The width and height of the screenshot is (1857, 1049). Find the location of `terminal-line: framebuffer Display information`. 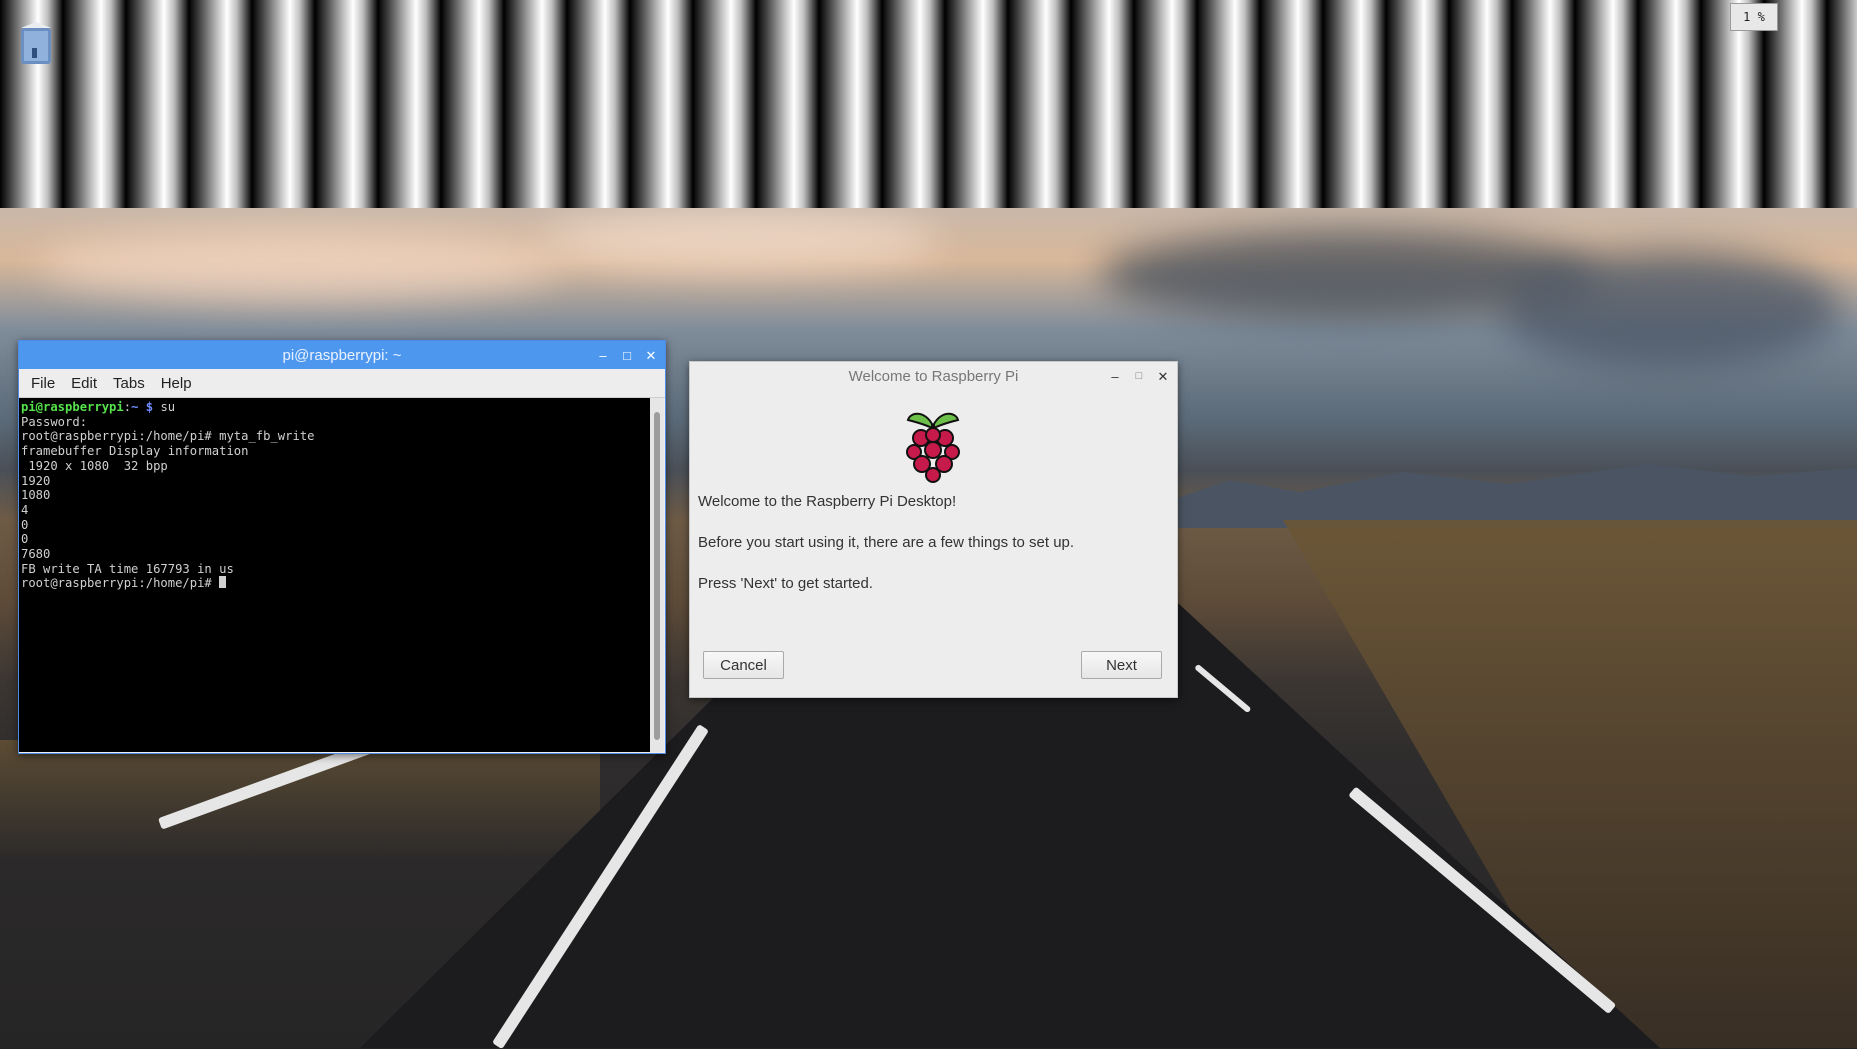

terminal-line: framebuffer Display information is located at coordinates (135, 451).